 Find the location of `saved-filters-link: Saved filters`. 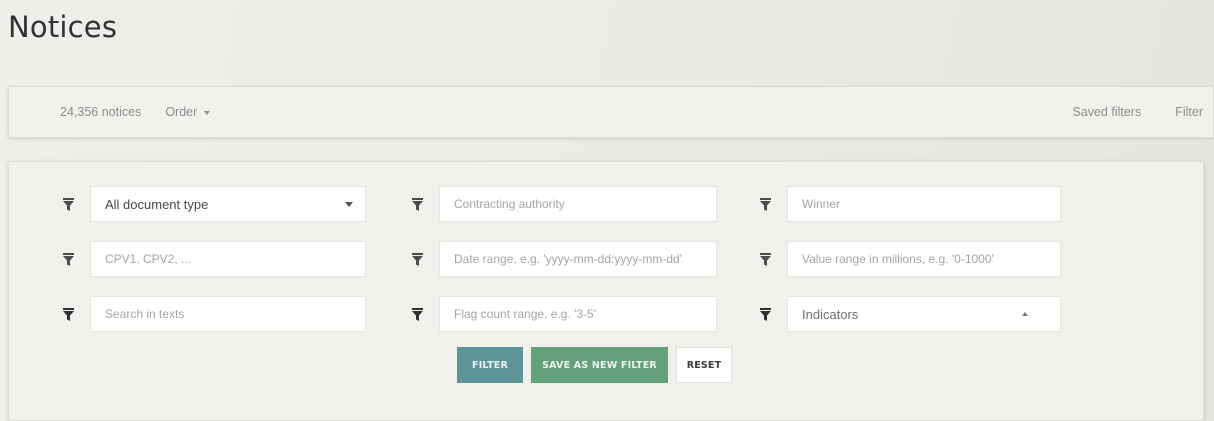

saved-filters-link: Saved filters is located at coordinates (1106, 112).